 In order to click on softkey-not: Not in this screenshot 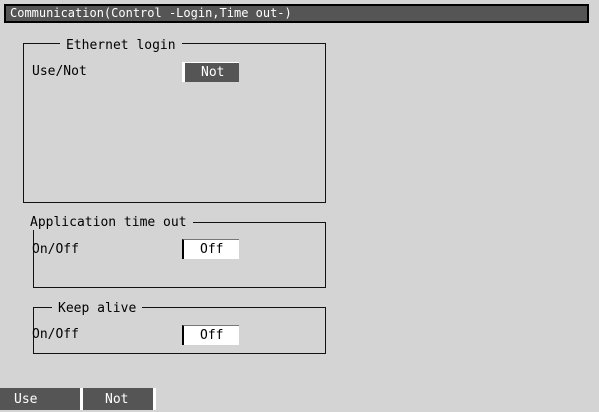, I will do `click(119, 399)`.